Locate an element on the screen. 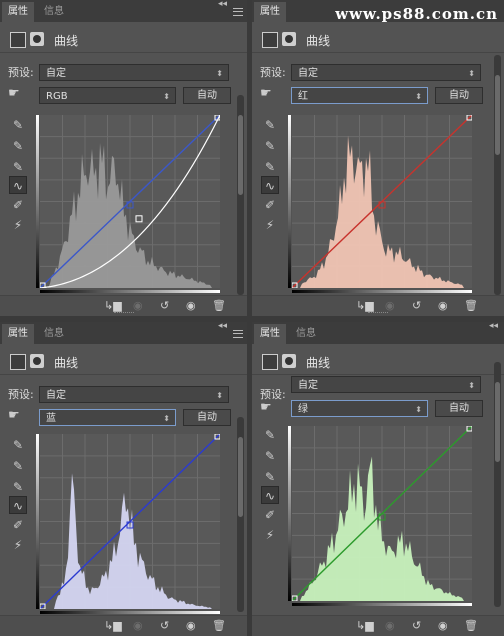  tab-bar: 属性 信息 ◂◂ is located at coordinates (378, 333).